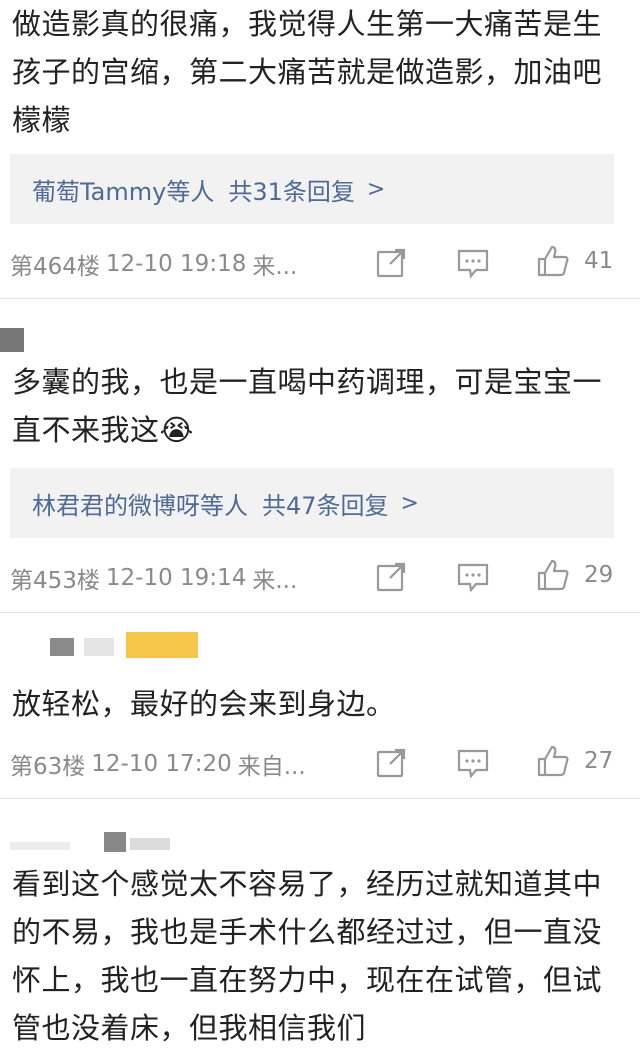 This screenshot has height=1056, width=640. What do you see at coordinates (48, 767) in the screenshot?
I see `floor-number: 第63楼` at bounding box center [48, 767].